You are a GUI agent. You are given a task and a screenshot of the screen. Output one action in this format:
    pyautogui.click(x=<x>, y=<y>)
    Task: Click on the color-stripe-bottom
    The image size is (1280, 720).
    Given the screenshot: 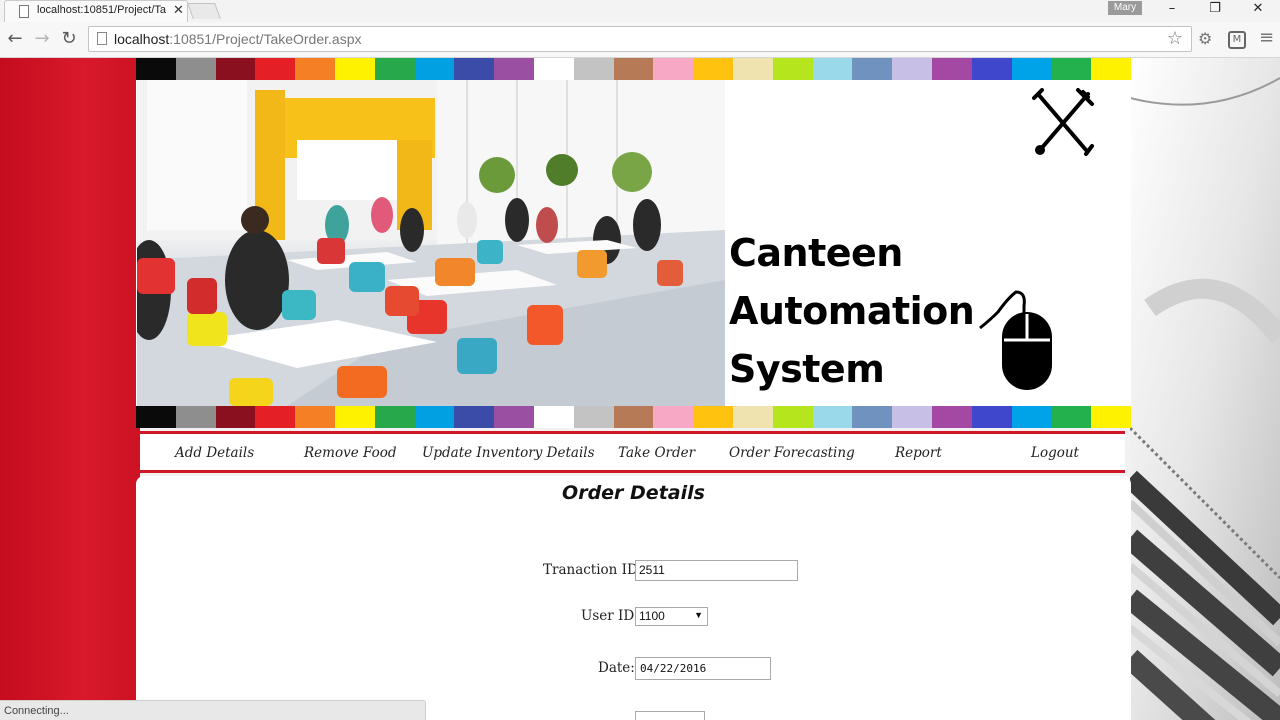 What is the action you would take?
    pyautogui.click(x=633, y=417)
    